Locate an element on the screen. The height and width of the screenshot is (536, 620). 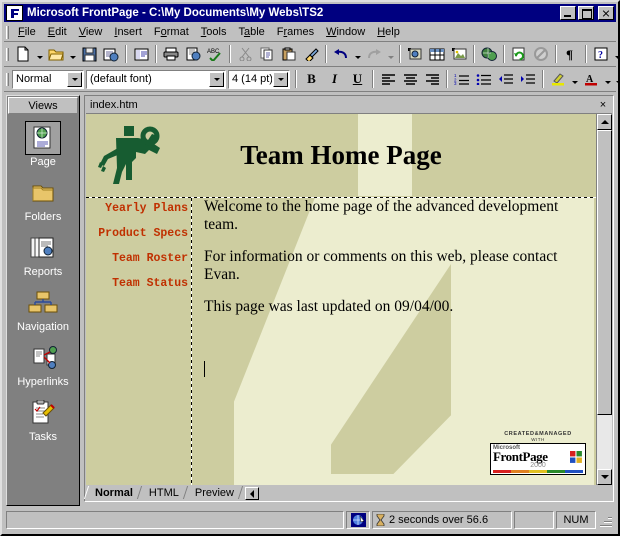
align-left-button is located at coordinates (388, 79).